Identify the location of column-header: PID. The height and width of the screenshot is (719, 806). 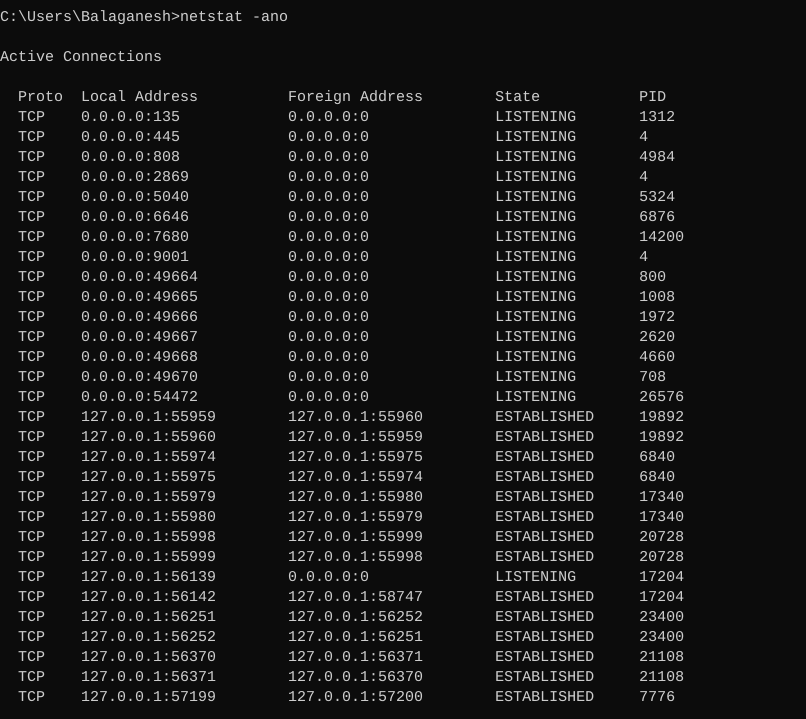
(652, 98).